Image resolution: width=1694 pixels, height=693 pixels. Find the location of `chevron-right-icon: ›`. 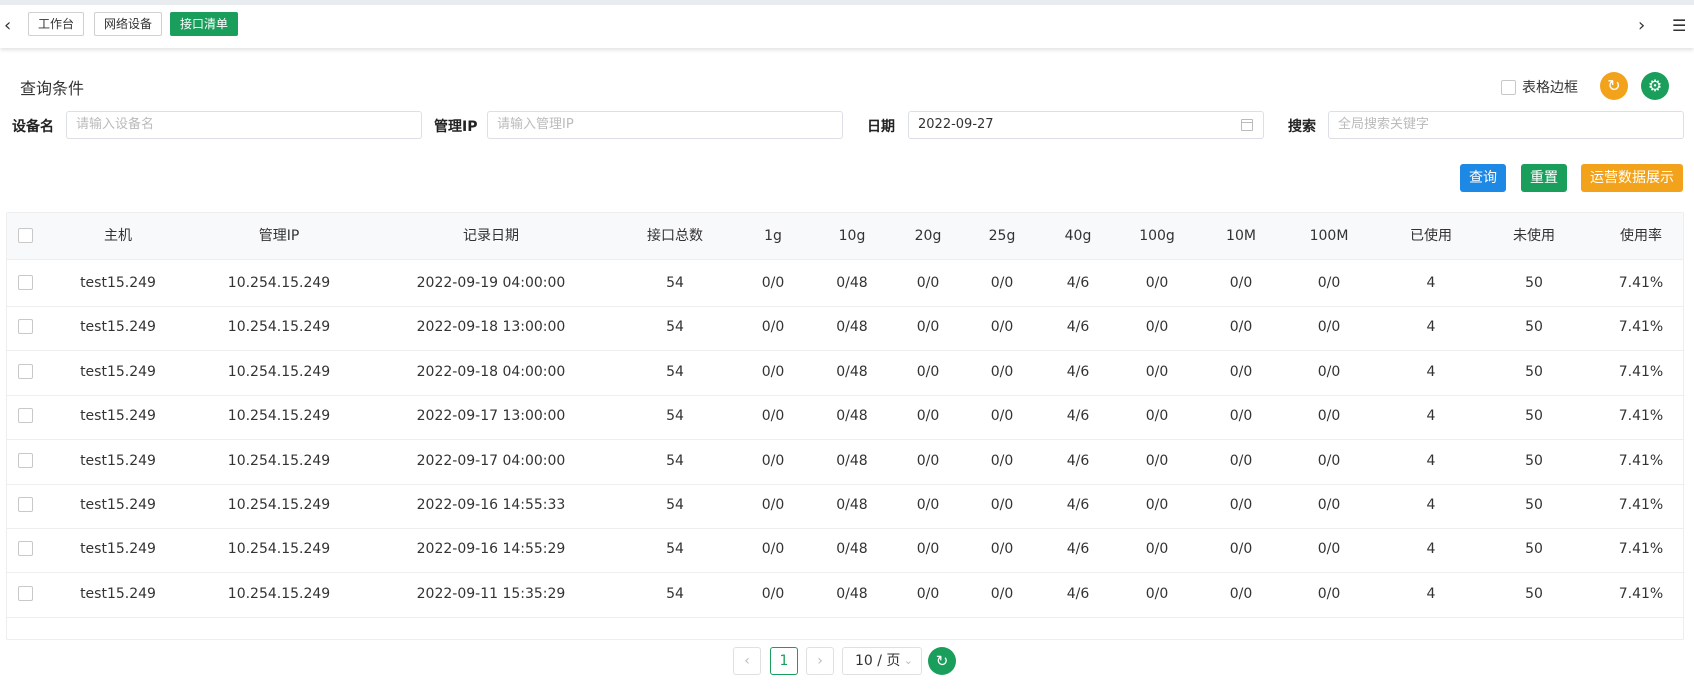

chevron-right-icon: › is located at coordinates (1641, 25).